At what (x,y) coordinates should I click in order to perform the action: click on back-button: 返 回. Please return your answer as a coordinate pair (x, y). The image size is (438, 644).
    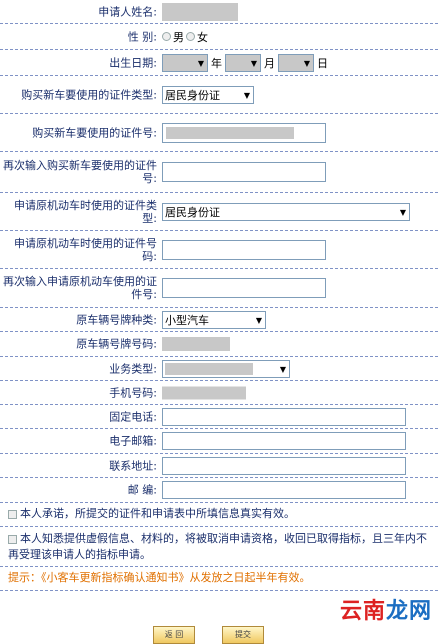
    Looking at the image, I should click on (174, 635).